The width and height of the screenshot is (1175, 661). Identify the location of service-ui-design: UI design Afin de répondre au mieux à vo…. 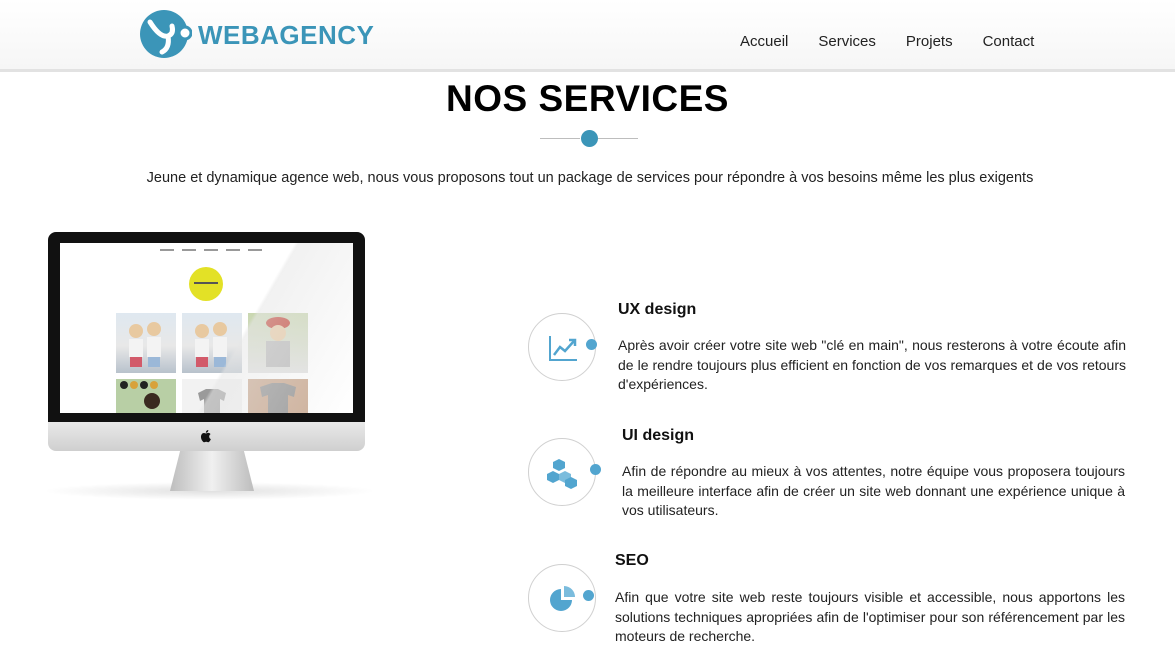
(828, 472).